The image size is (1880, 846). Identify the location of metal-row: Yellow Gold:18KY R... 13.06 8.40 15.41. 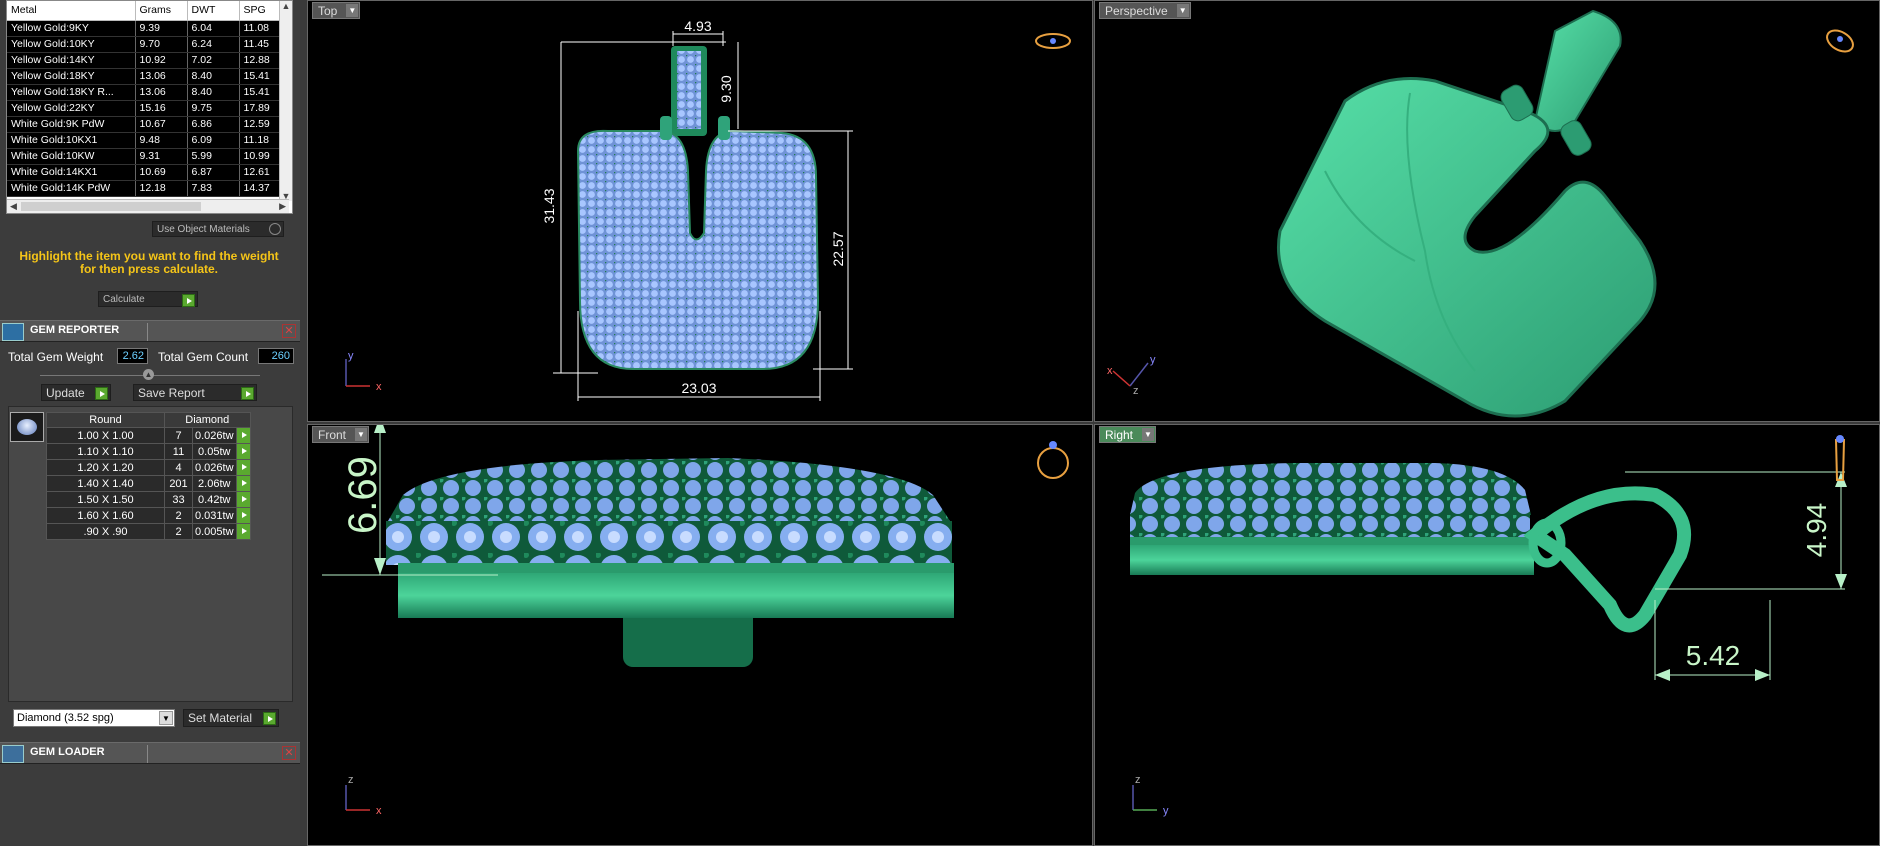
(148, 92).